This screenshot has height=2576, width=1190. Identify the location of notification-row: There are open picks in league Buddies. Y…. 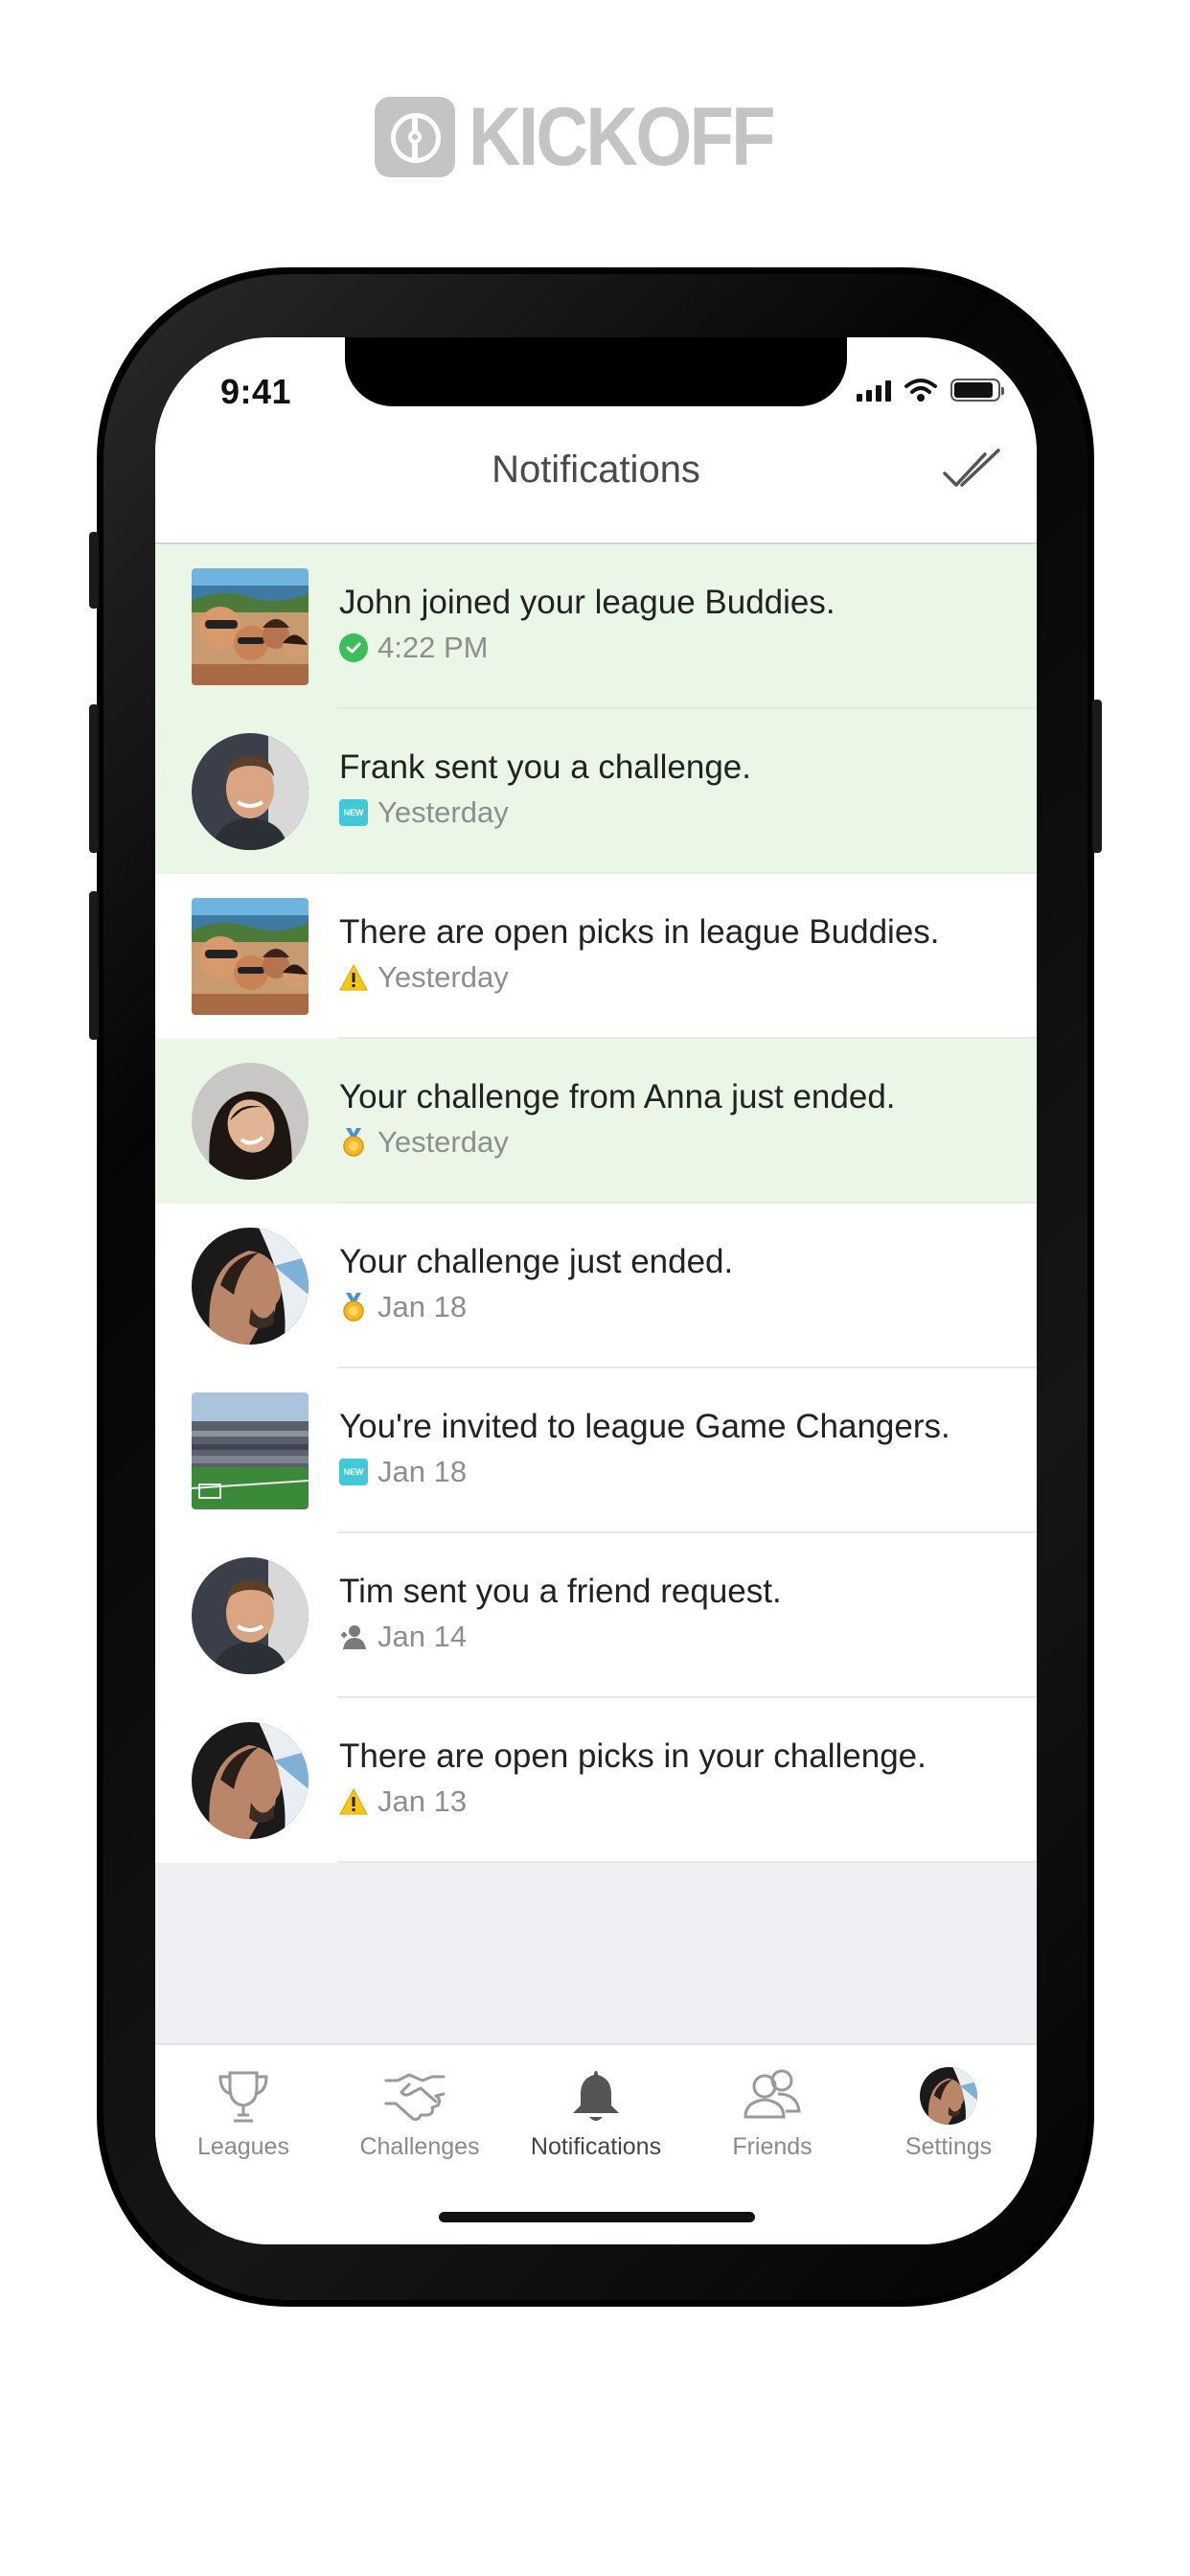
(596, 956).